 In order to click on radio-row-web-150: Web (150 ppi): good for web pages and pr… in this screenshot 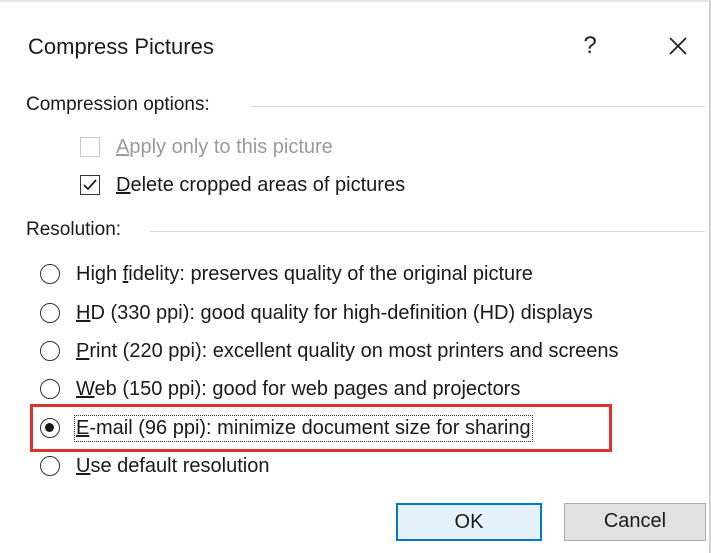, I will do `click(280, 389)`.